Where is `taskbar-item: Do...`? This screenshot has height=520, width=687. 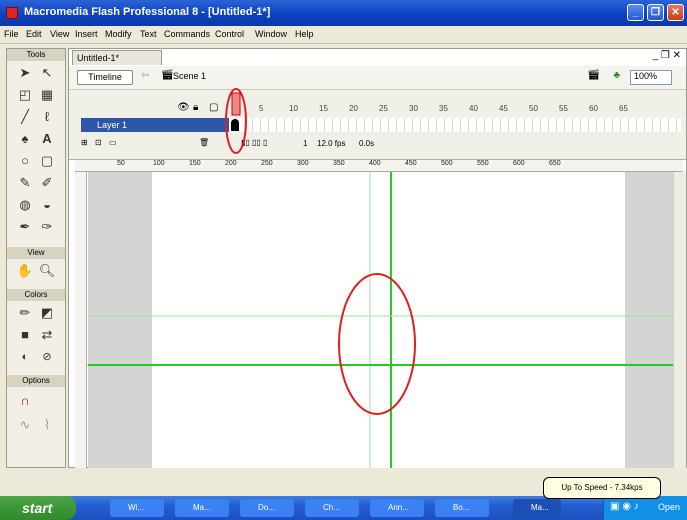
taskbar-item: Do... is located at coordinates (267, 508).